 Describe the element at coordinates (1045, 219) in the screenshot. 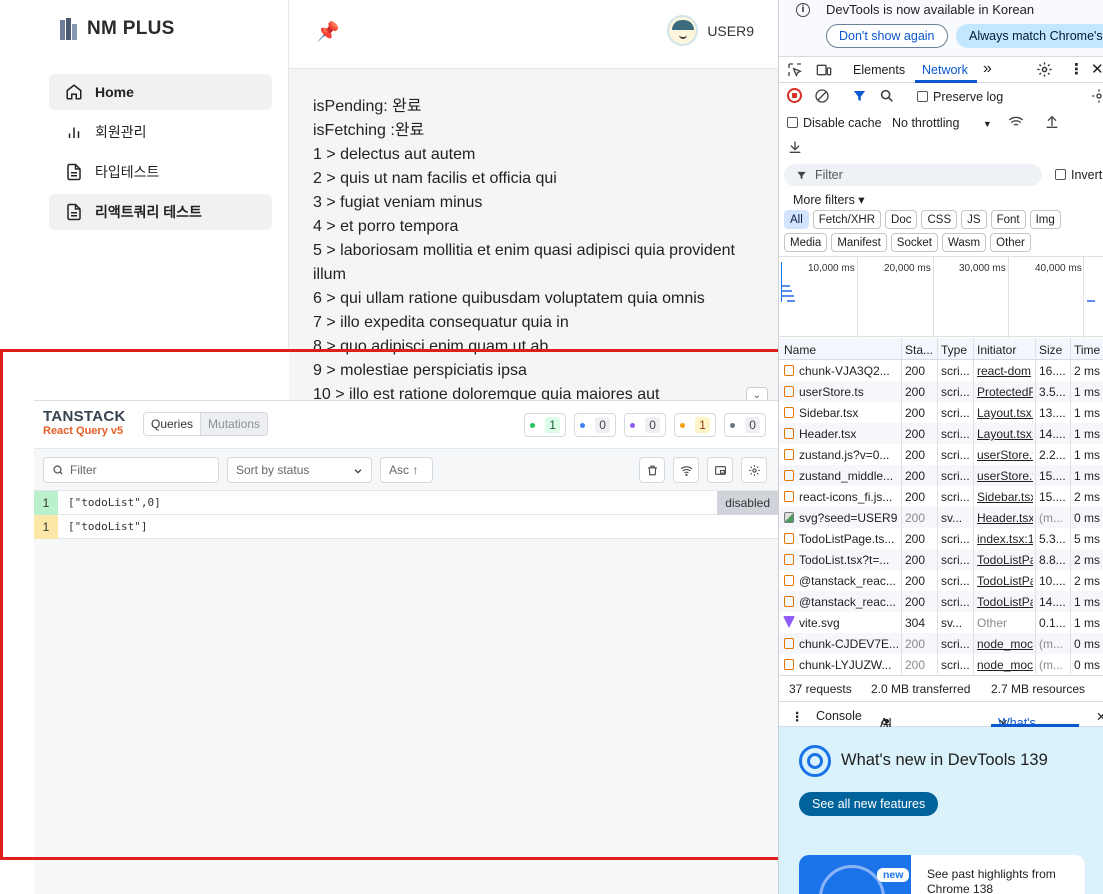

I see `filter-chip-img: Img` at that location.